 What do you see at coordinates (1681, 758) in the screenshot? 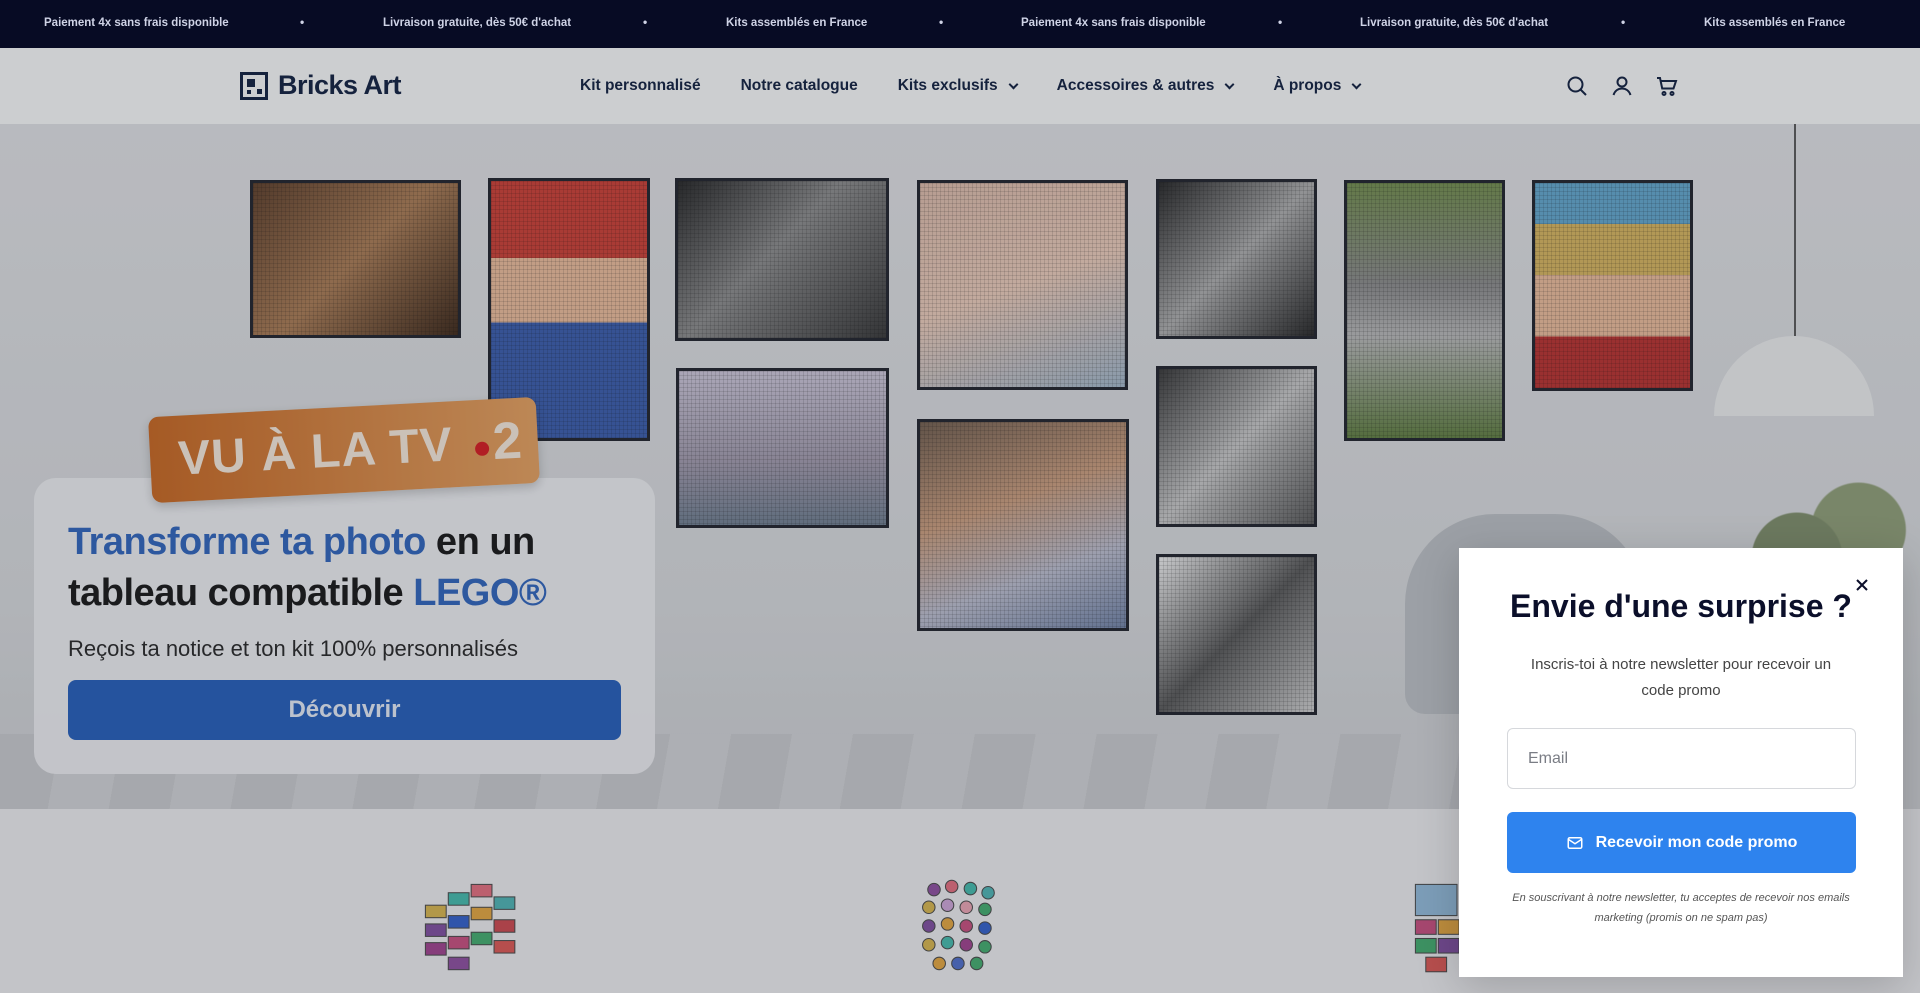
I see `email-field` at bounding box center [1681, 758].